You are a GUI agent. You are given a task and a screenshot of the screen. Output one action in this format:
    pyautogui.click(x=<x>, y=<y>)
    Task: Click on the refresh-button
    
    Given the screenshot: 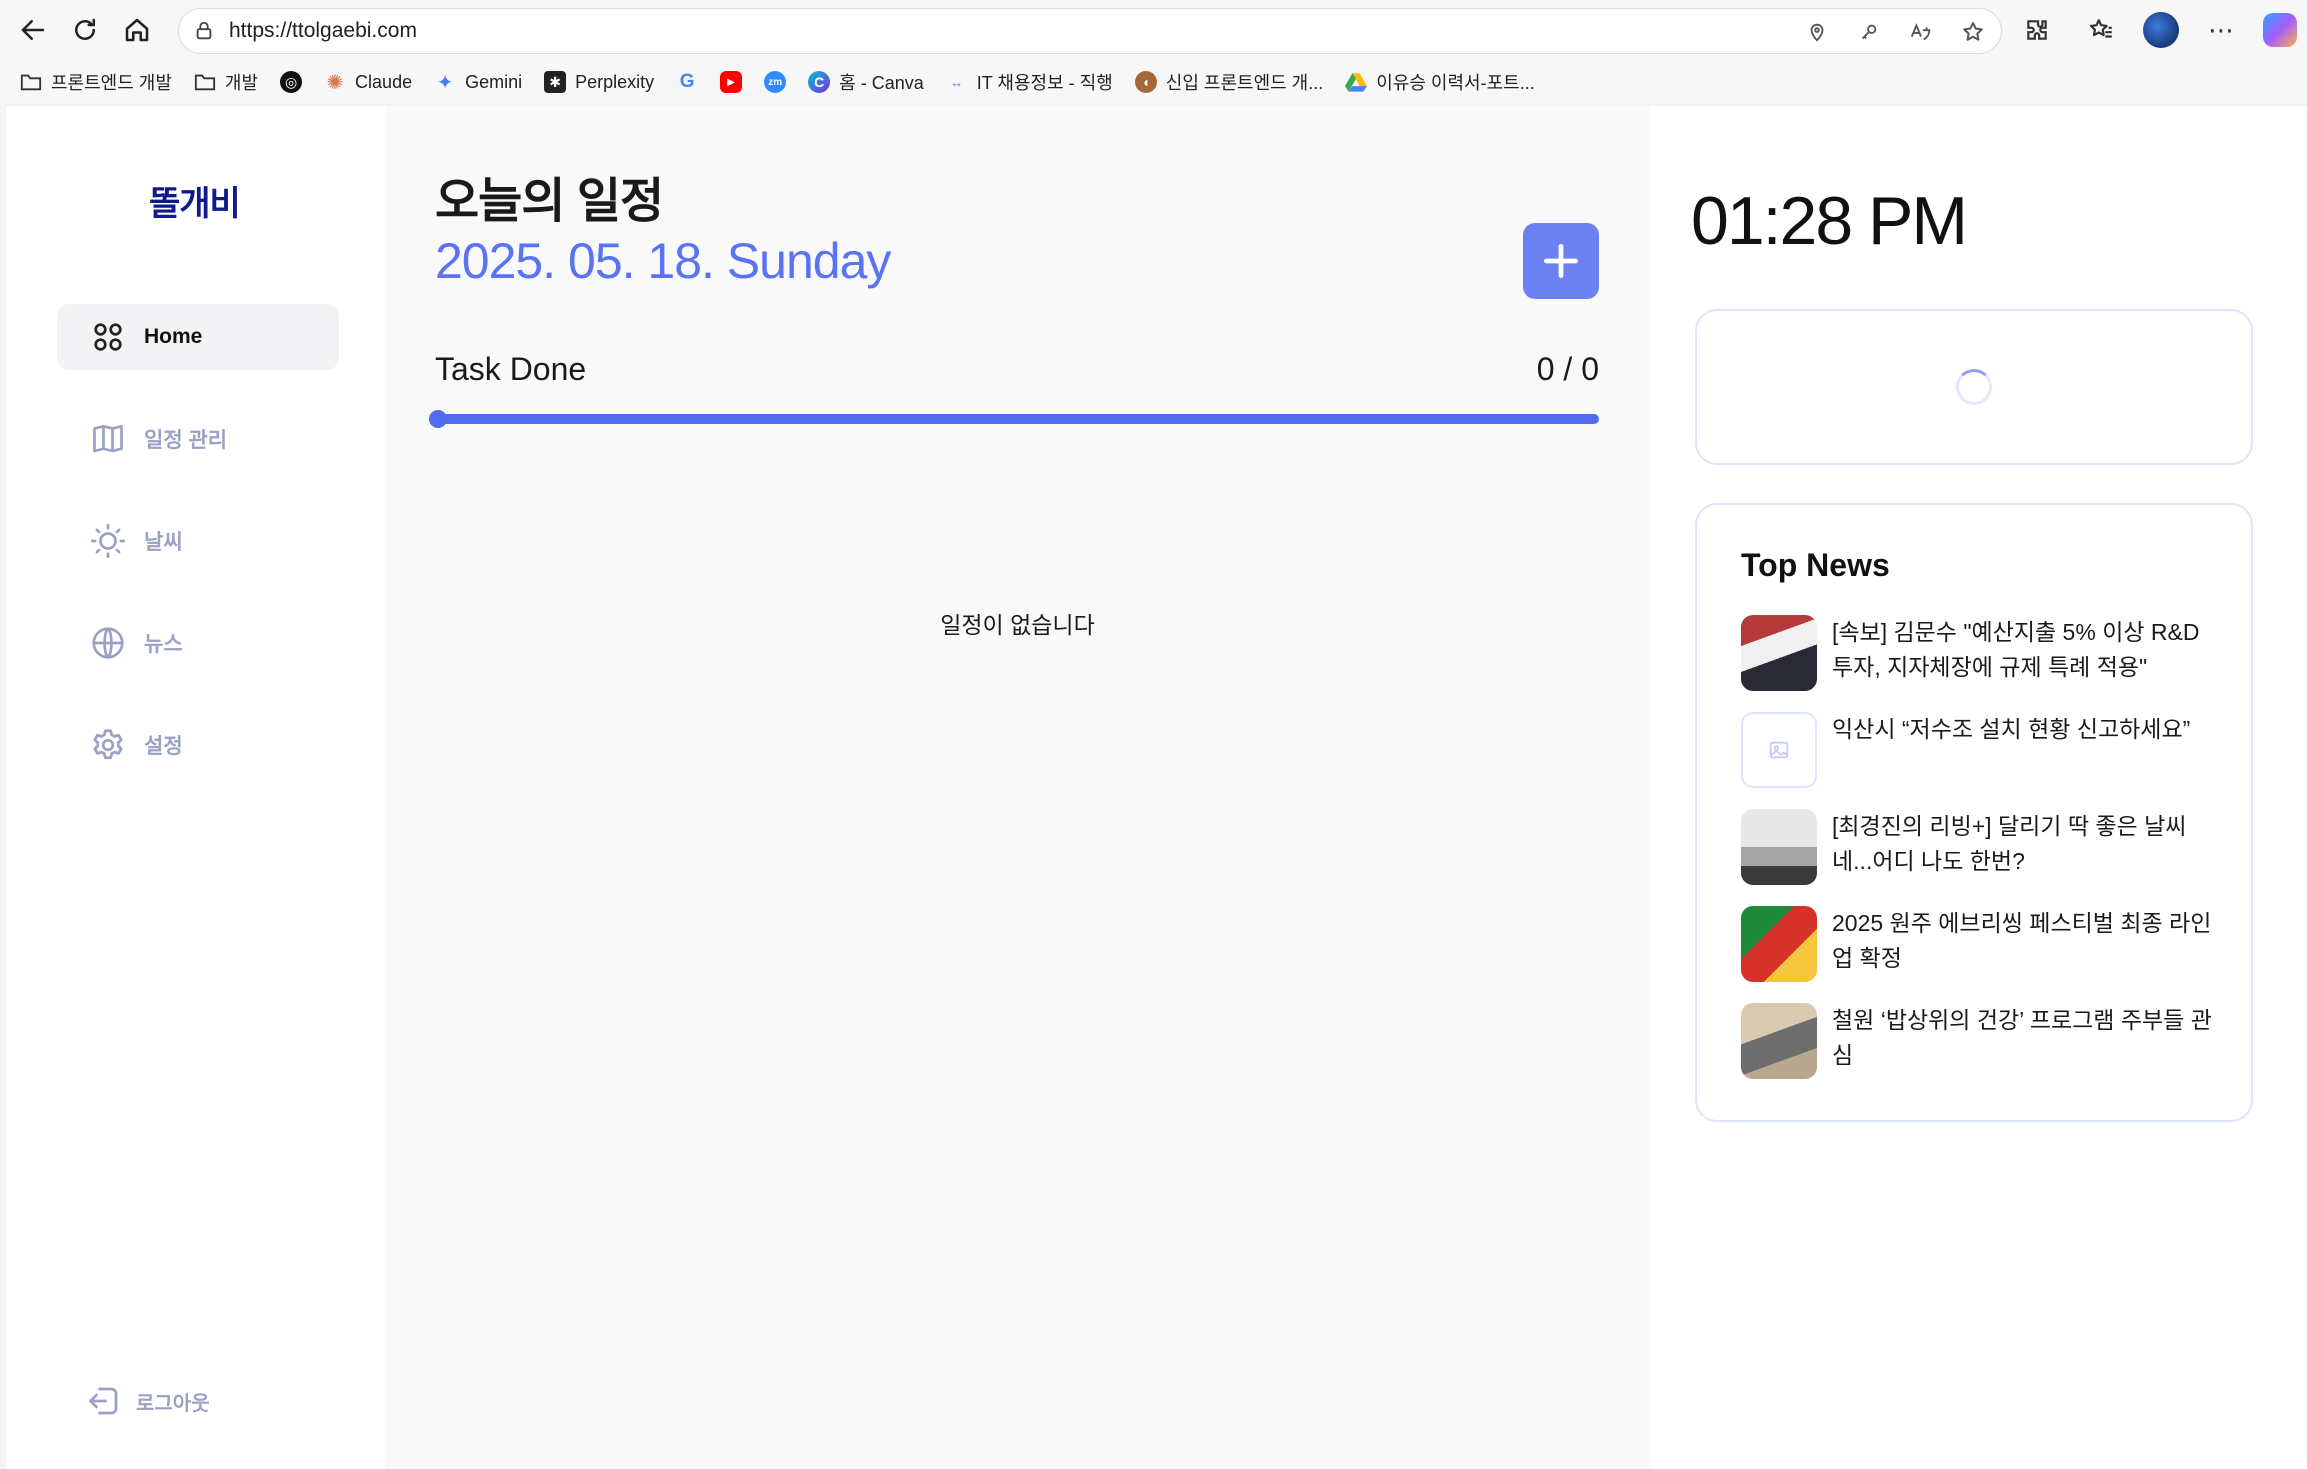 What is the action you would take?
    pyautogui.click(x=85, y=30)
    